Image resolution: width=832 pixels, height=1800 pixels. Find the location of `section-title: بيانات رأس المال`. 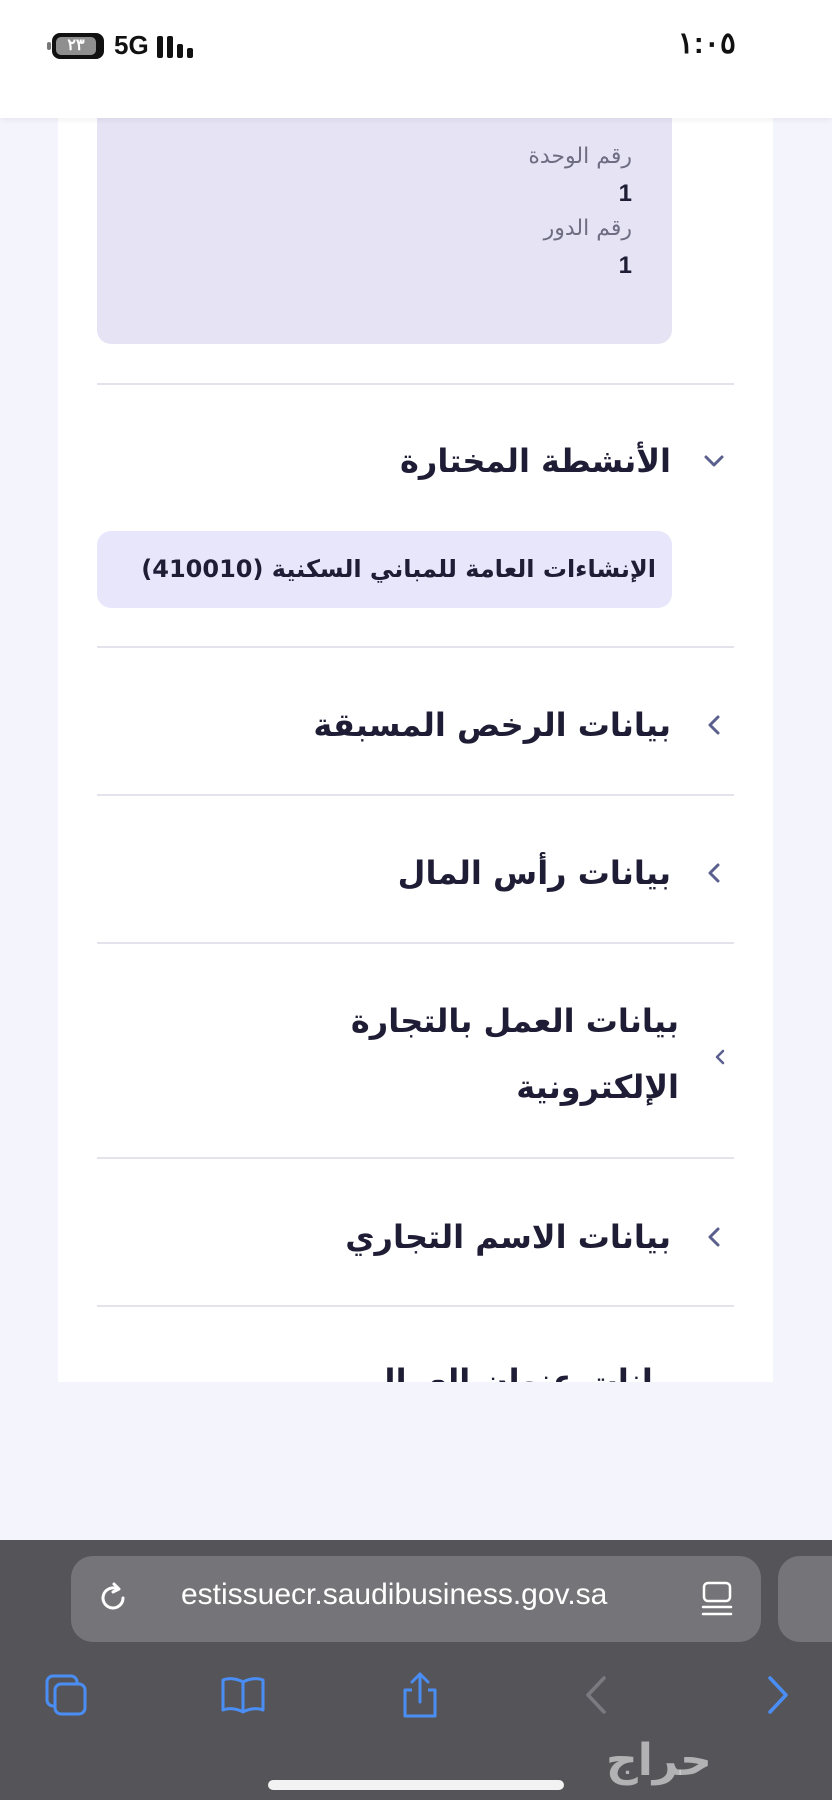

section-title: بيانات رأس المال is located at coordinates (534, 873).